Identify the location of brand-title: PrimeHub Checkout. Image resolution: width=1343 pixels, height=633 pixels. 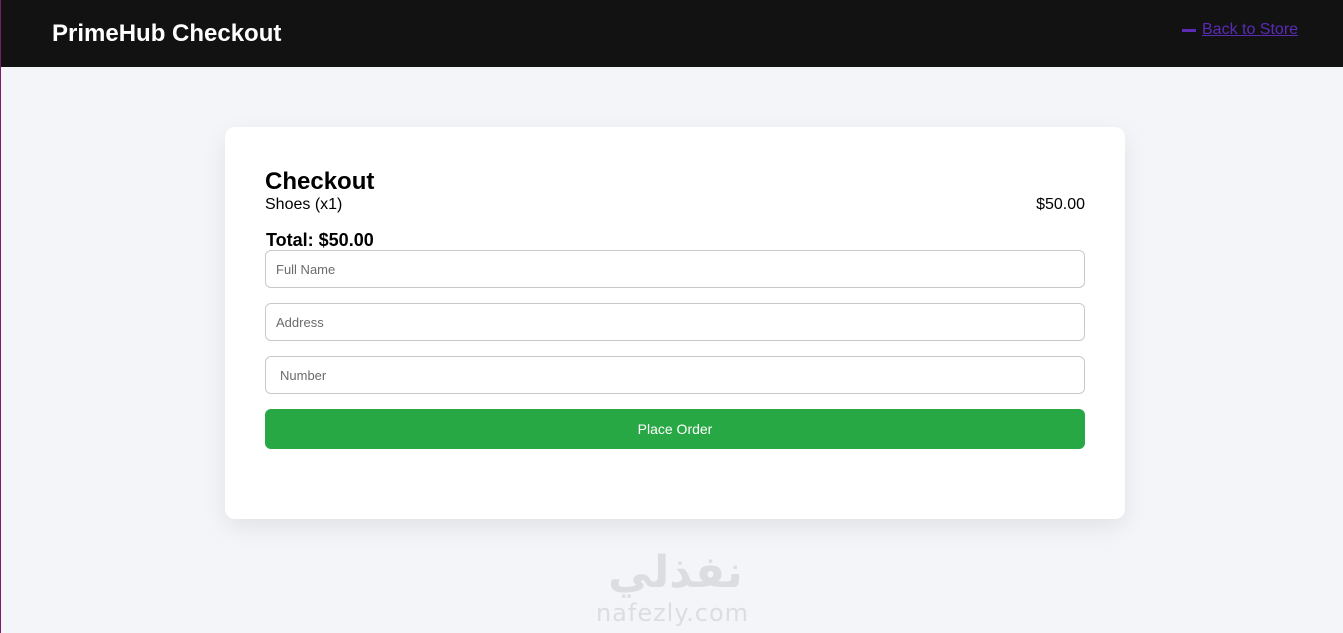
(167, 33).